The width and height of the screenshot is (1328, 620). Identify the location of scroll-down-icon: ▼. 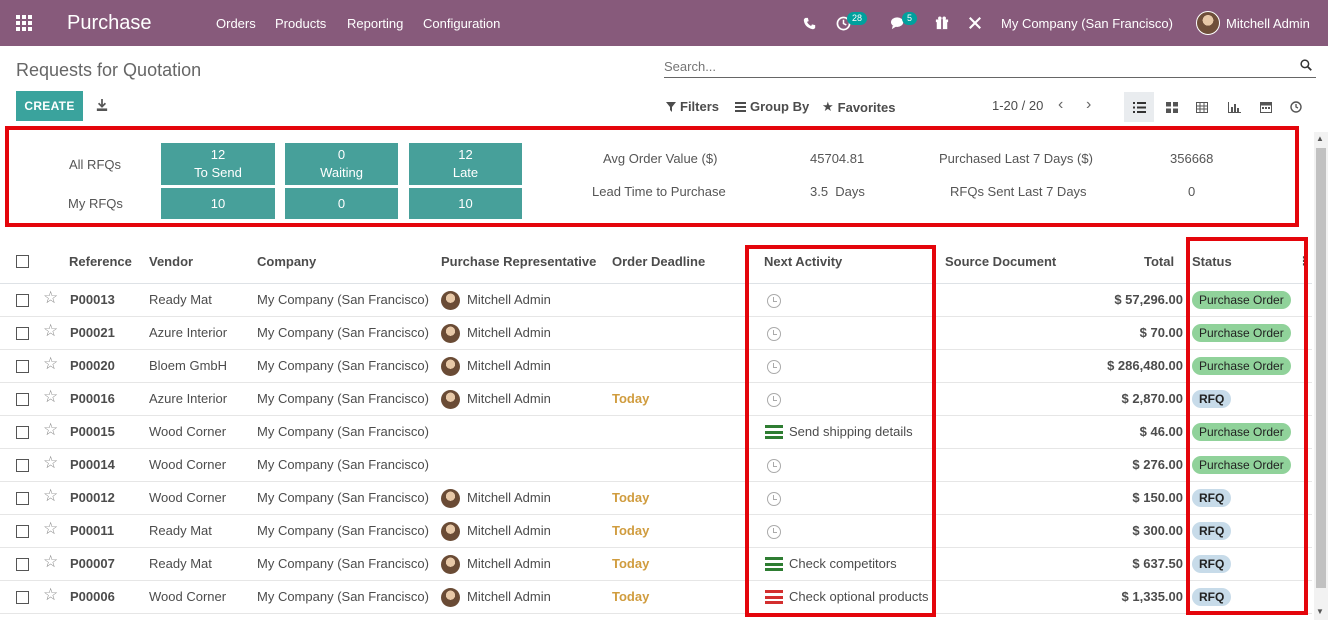
(1320, 611).